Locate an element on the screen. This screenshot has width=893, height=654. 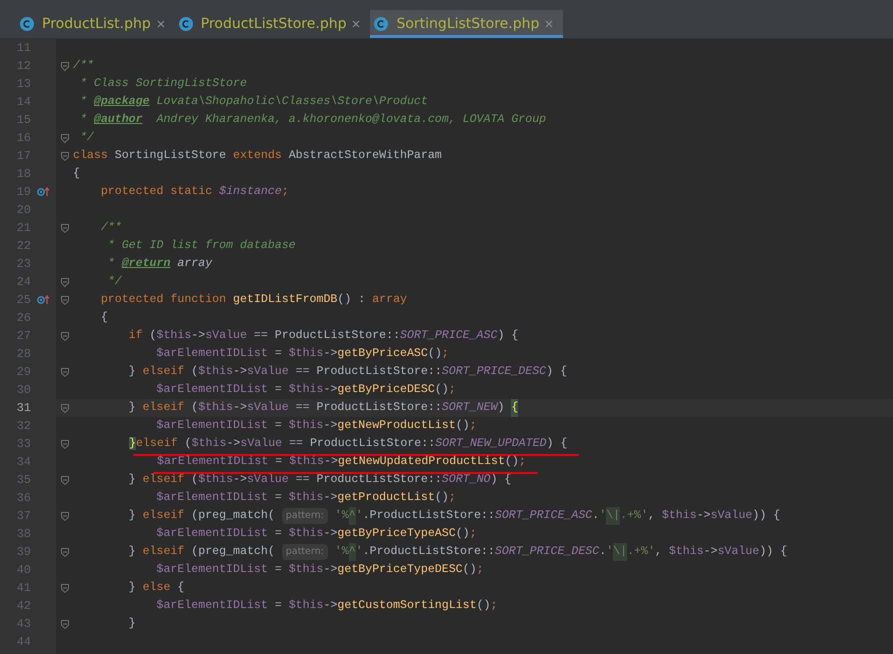
code-token: * Get ID list from database is located at coordinates (201, 246).